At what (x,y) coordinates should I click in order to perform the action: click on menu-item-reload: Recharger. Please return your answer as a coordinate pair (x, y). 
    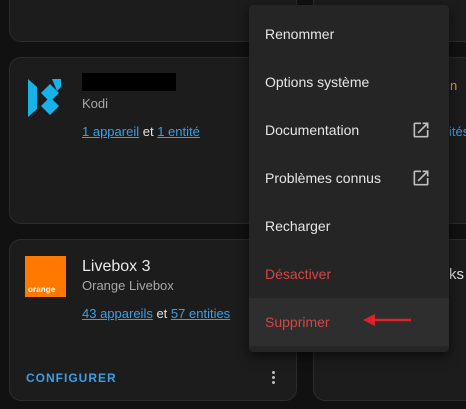
    Looking at the image, I should click on (349, 226).